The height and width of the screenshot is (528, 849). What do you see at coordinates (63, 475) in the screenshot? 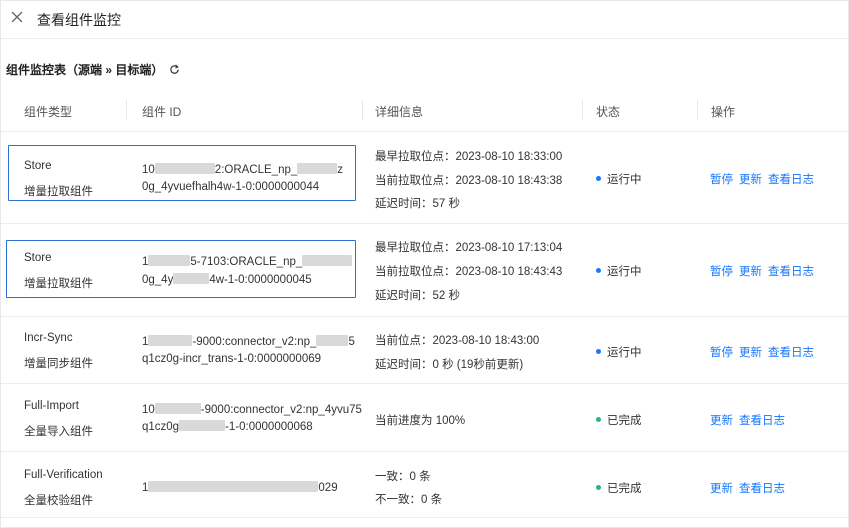
I see `component-type-name: Full-Verification` at bounding box center [63, 475].